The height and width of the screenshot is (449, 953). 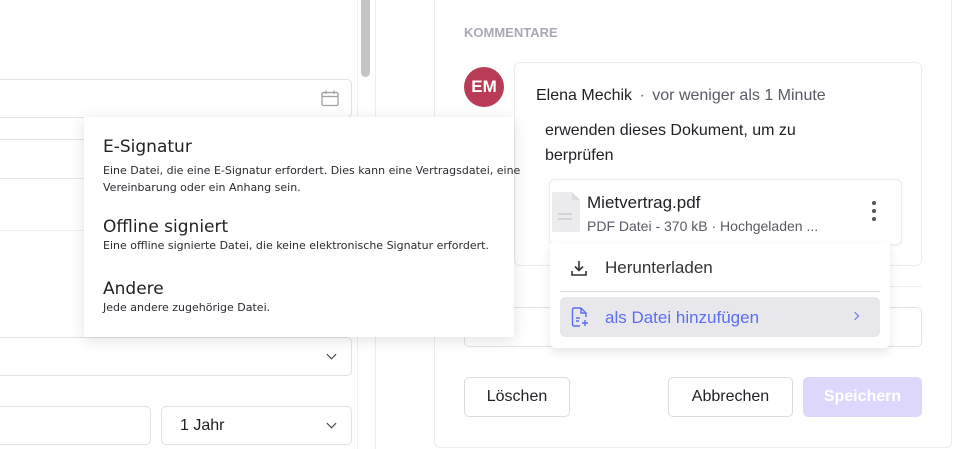 I want to click on comment-text-line: berprüfen, so click(x=579, y=155).